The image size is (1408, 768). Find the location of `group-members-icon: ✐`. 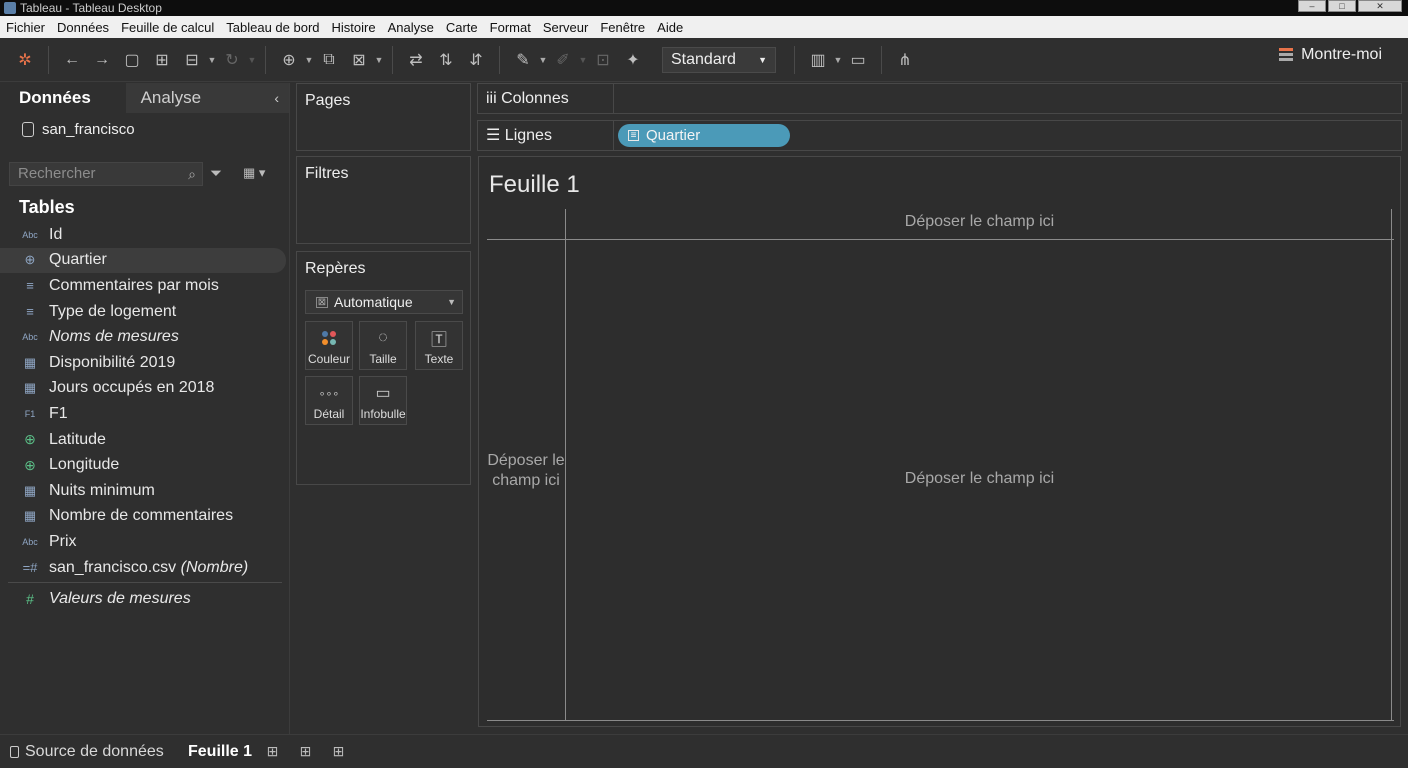

group-members-icon: ✐ is located at coordinates (563, 60).